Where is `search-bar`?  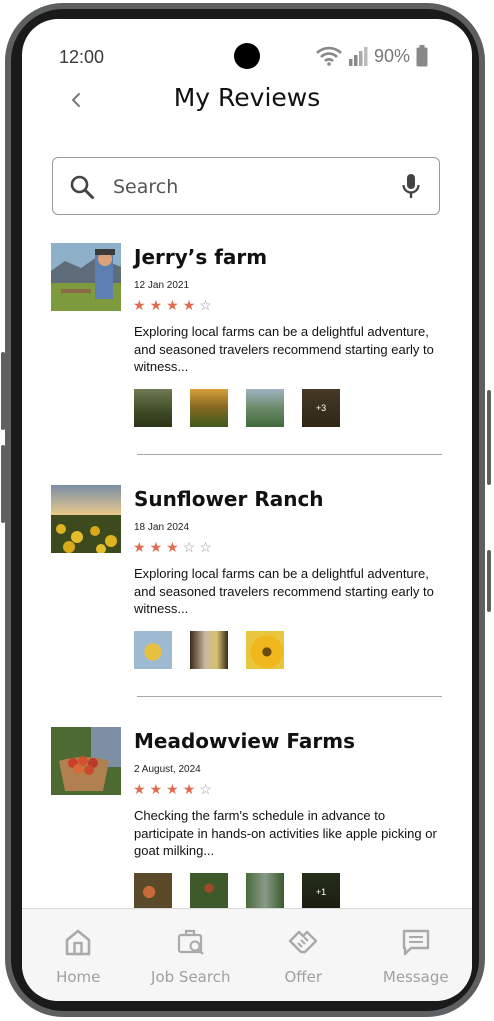 search-bar is located at coordinates (246, 186).